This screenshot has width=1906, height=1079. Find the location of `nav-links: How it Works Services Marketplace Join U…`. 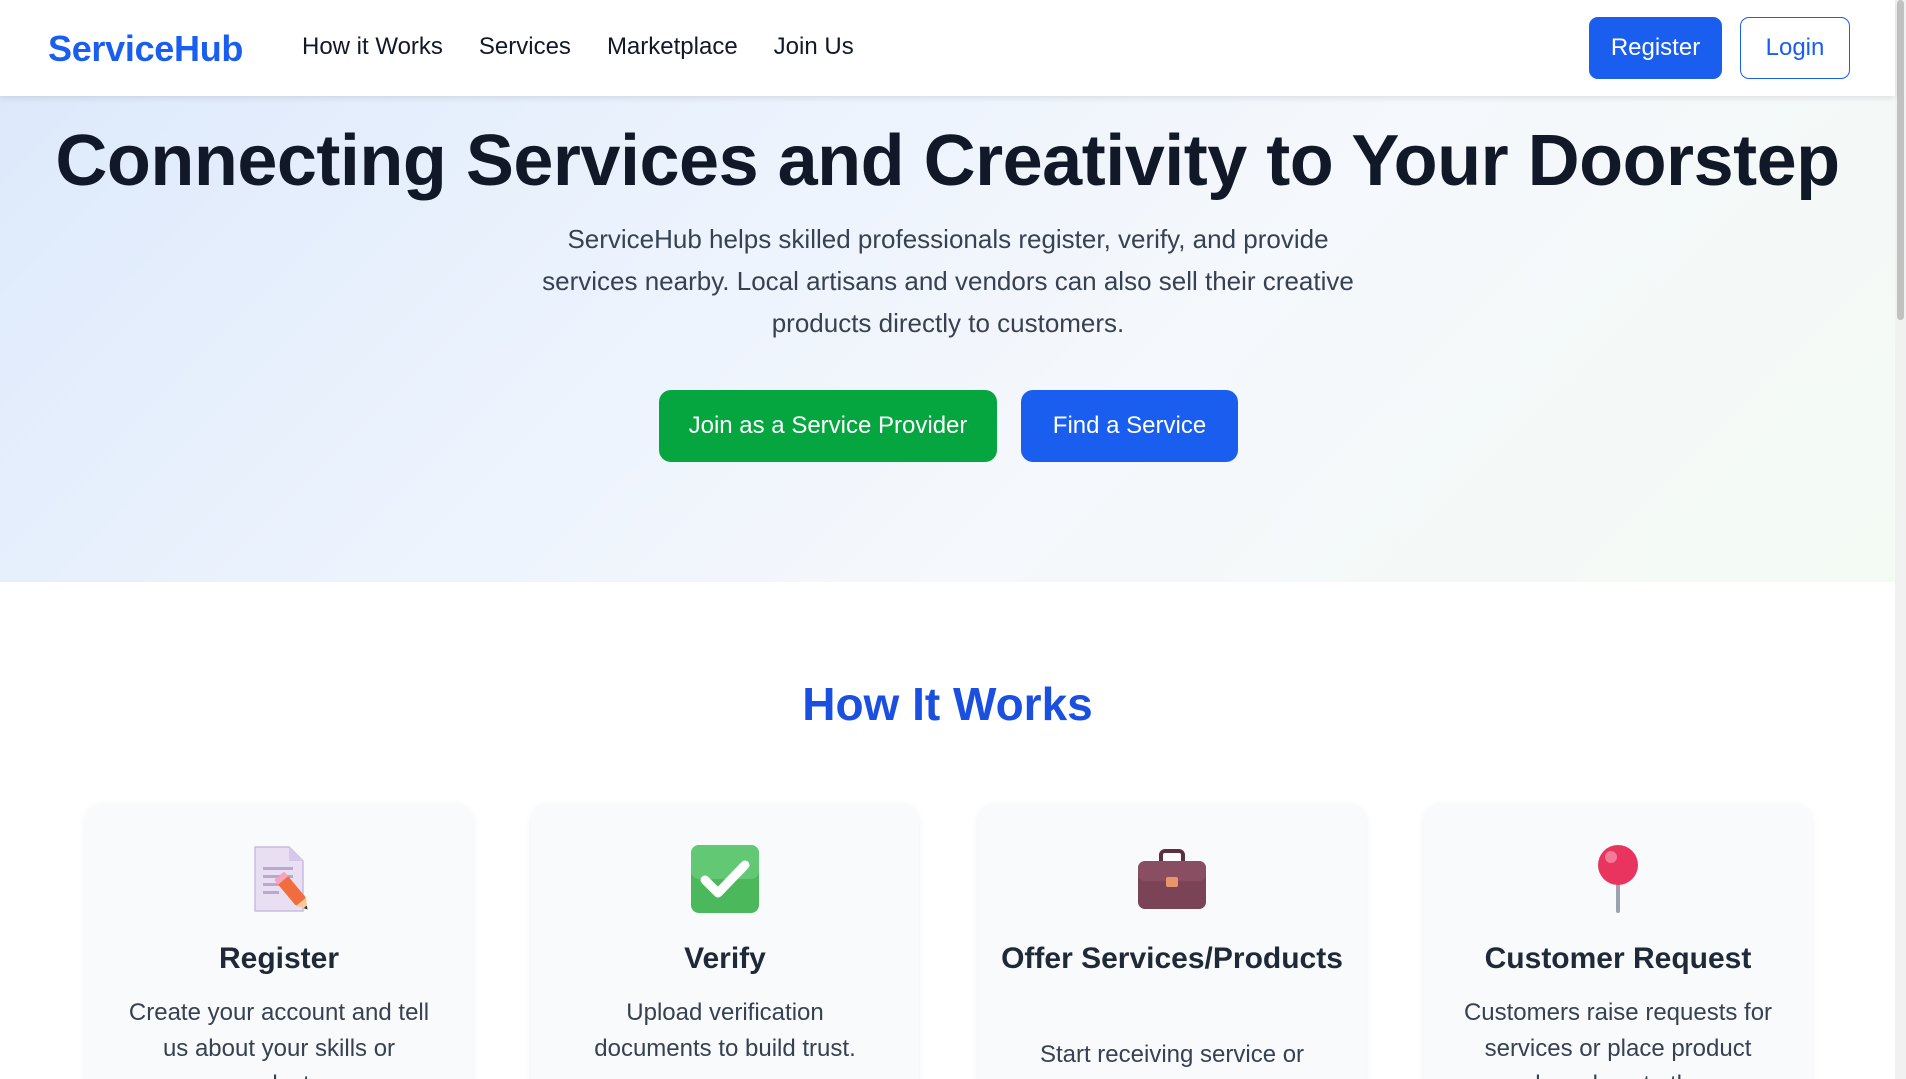

nav-links: How it Works Services Marketplace Join U… is located at coordinates (578, 47).